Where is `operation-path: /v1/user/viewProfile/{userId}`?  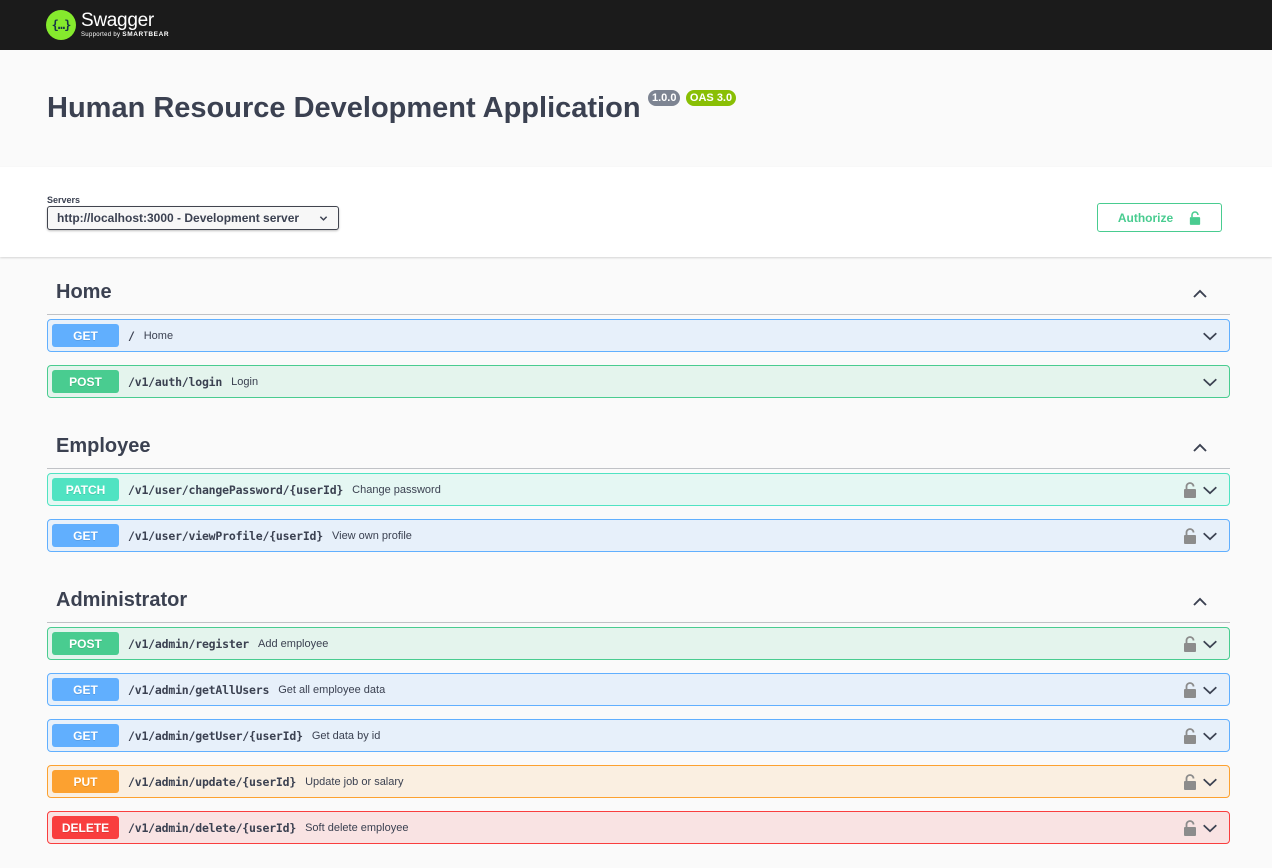
operation-path: /v1/user/viewProfile/{userId} is located at coordinates (225, 535).